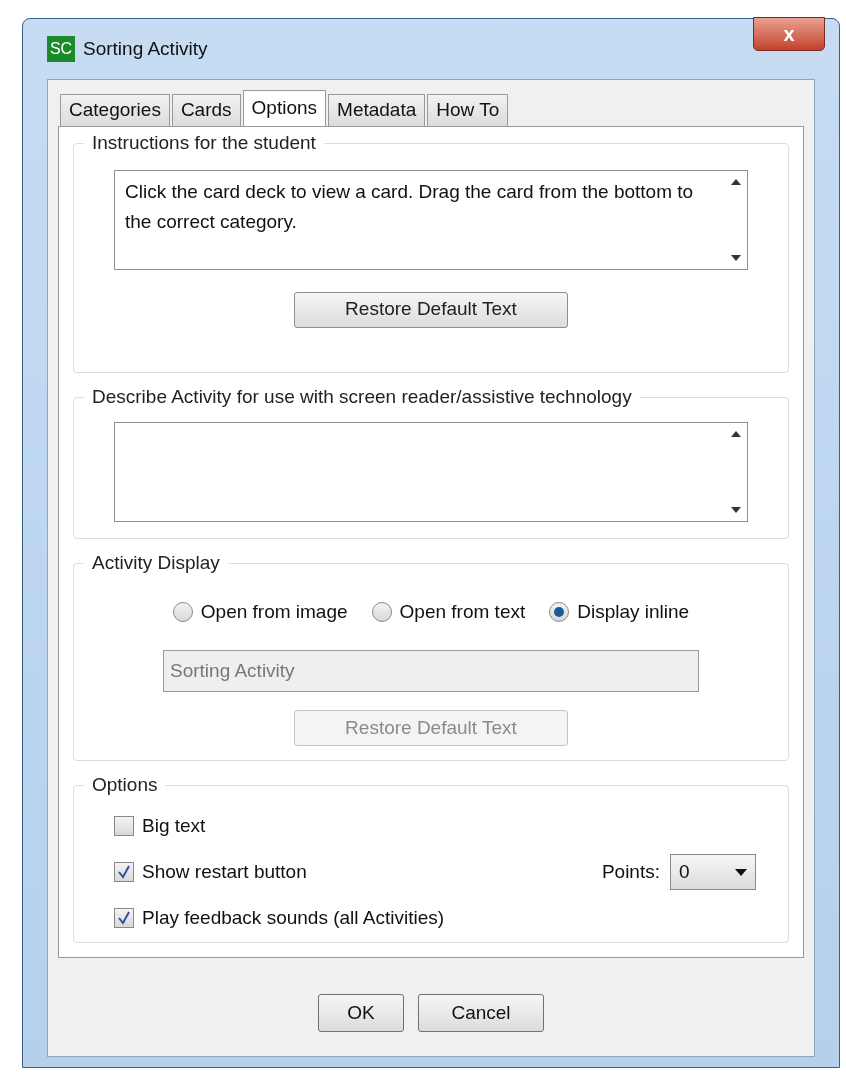 The height and width of the screenshot is (1072, 846). I want to click on tab: Categories, so click(115, 110).